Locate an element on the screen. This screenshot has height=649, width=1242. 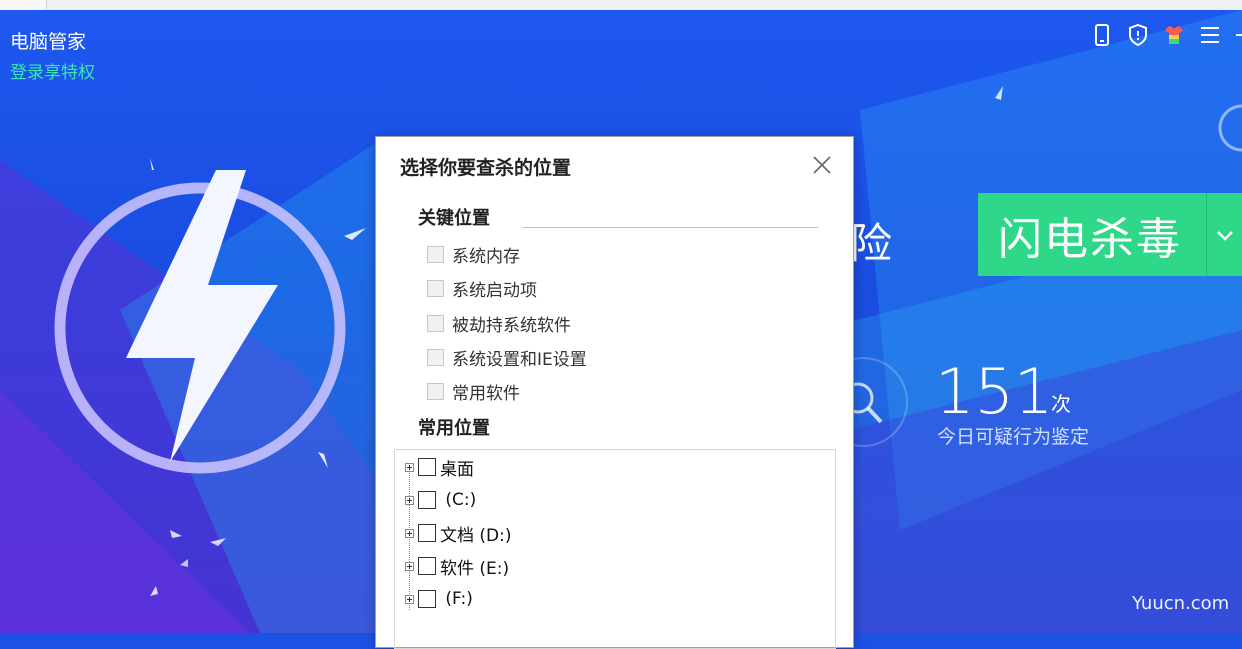
key-item-settings: 系统设置和IE设置 is located at coordinates (507, 357).